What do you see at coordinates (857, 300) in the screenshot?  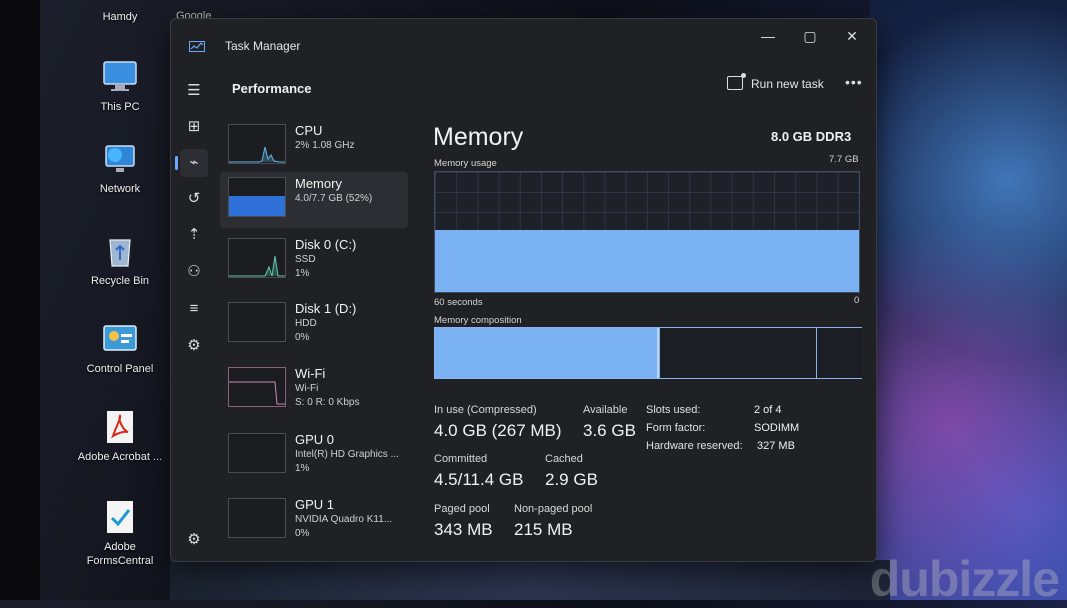 I see `graph-zero-label: 0` at bounding box center [857, 300].